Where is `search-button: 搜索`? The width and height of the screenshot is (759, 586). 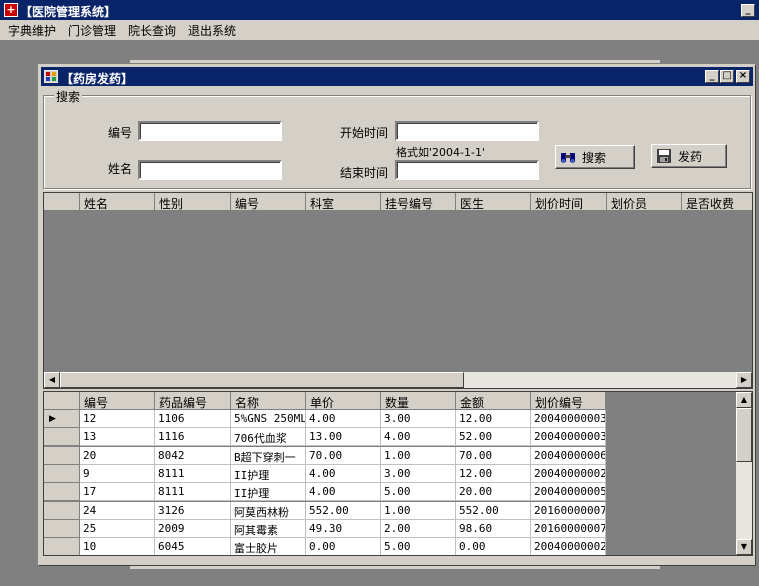
search-button: 搜索 is located at coordinates (595, 157).